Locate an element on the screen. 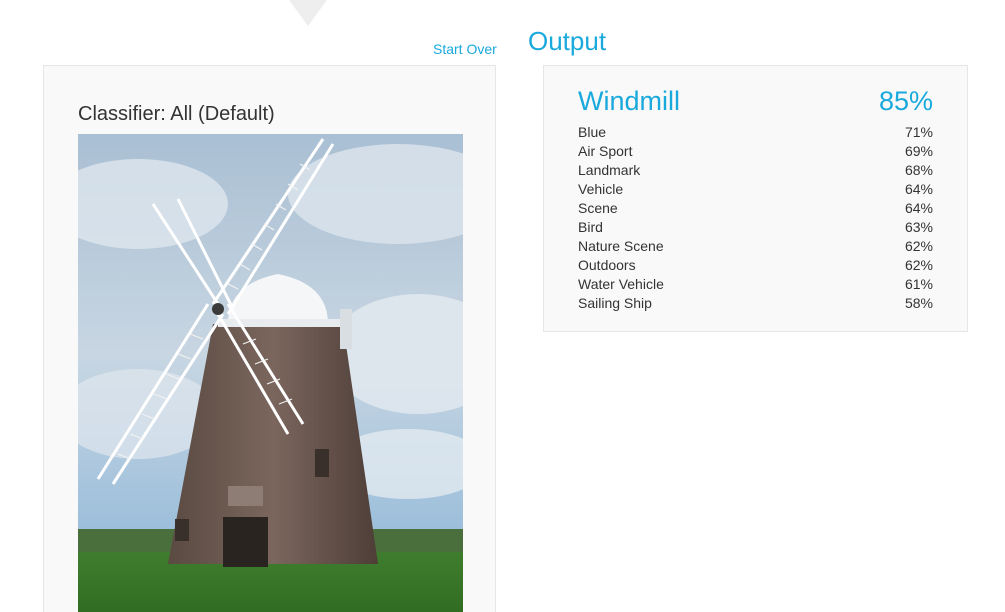  result-label: Sailing Ship is located at coordinates (615, 303).